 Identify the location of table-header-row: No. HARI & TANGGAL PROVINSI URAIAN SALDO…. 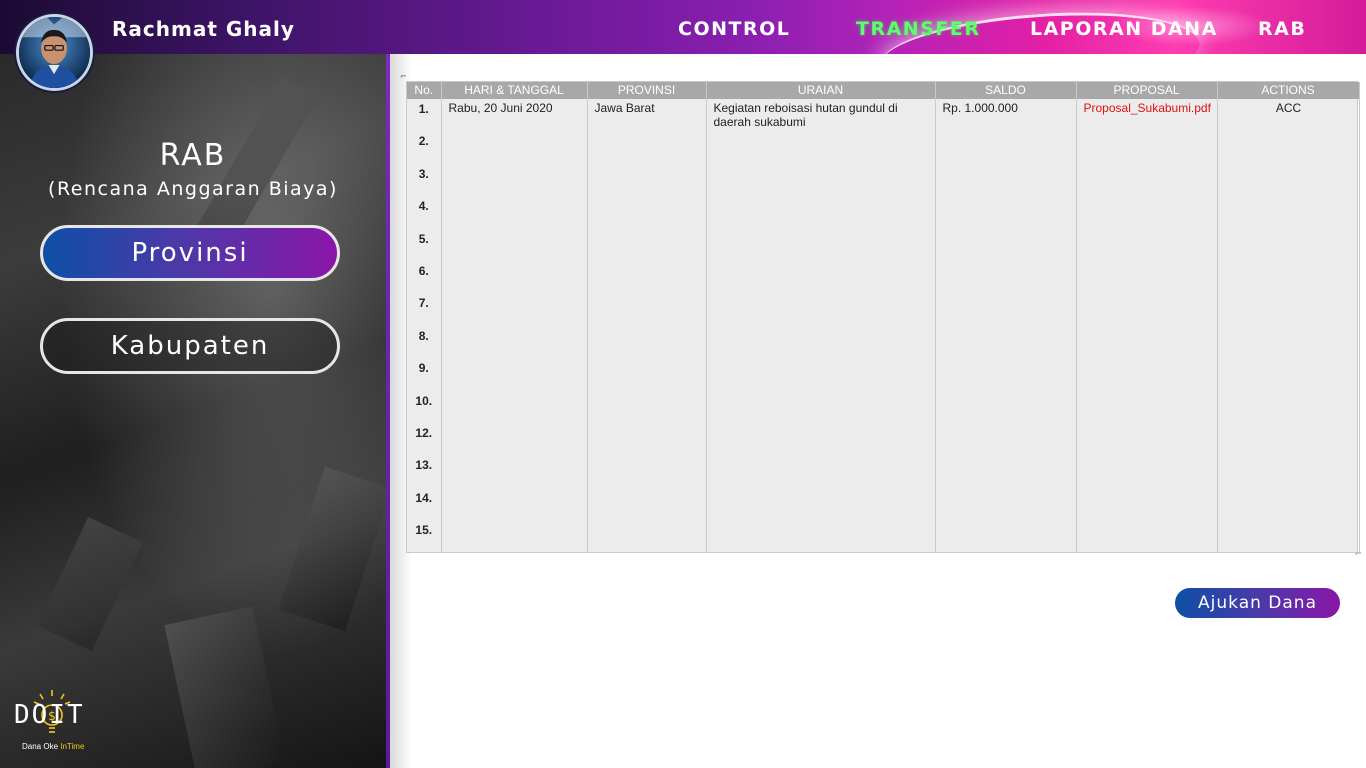
(883, 90).